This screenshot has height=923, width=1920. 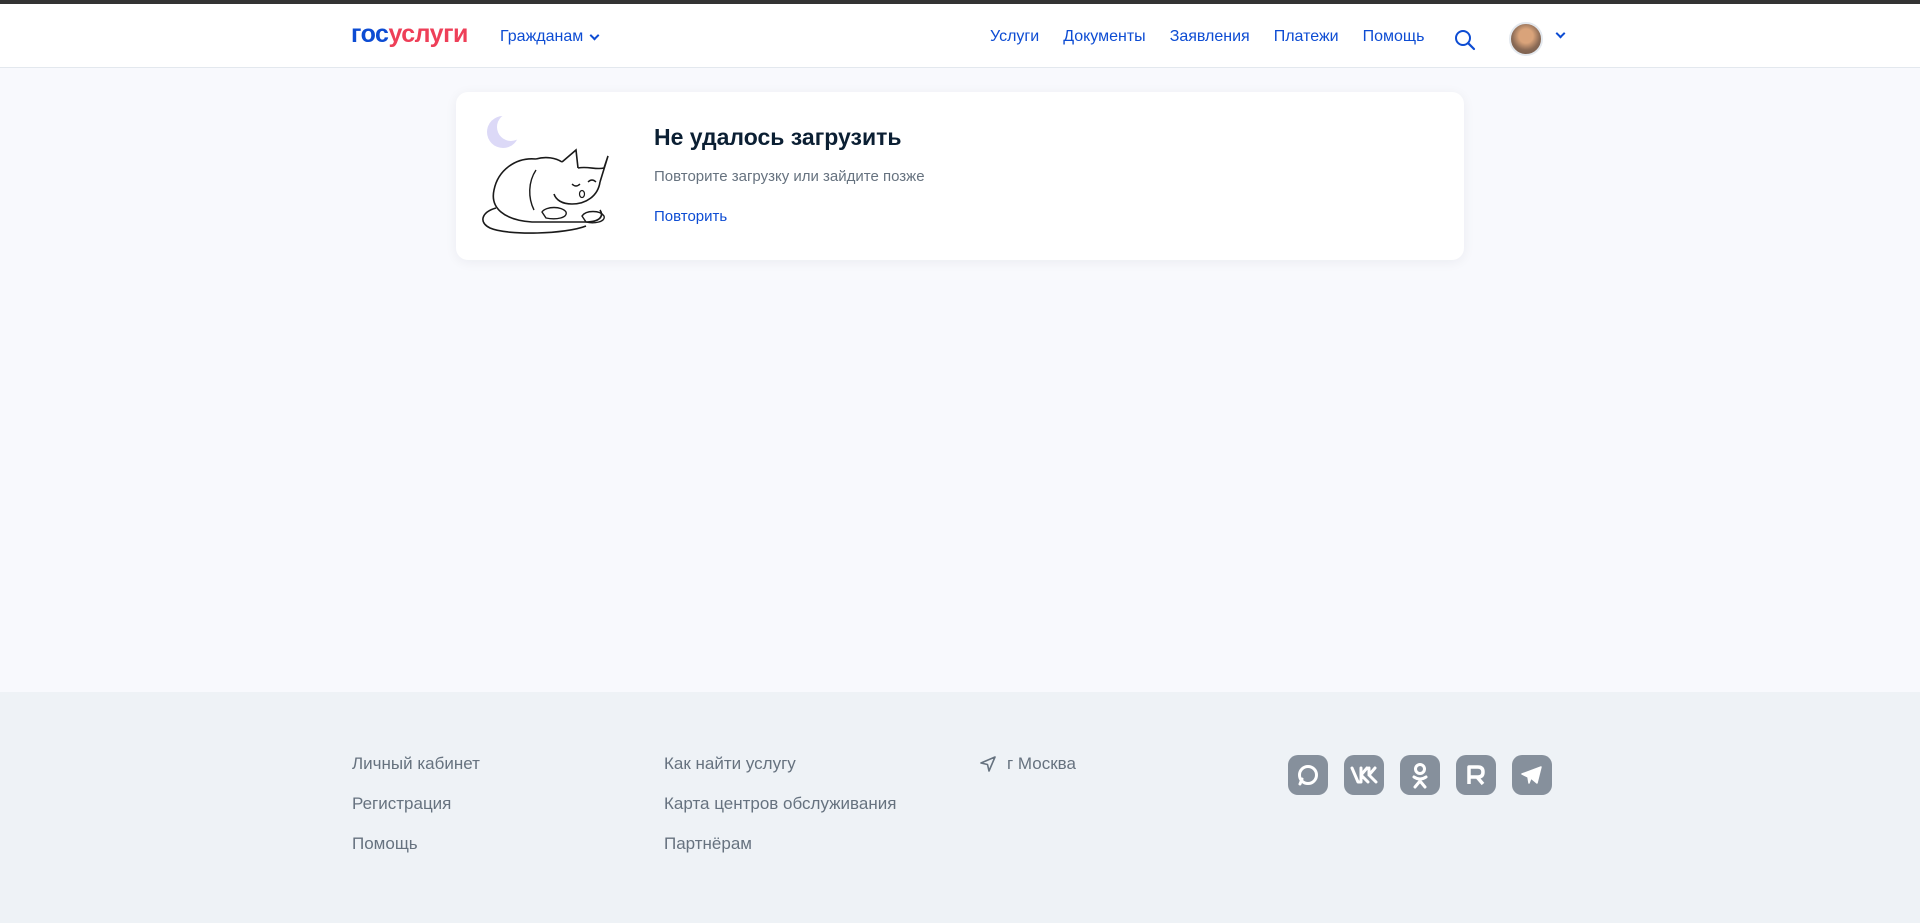 I want to click on search-icon, so click(x=1465, y=40).